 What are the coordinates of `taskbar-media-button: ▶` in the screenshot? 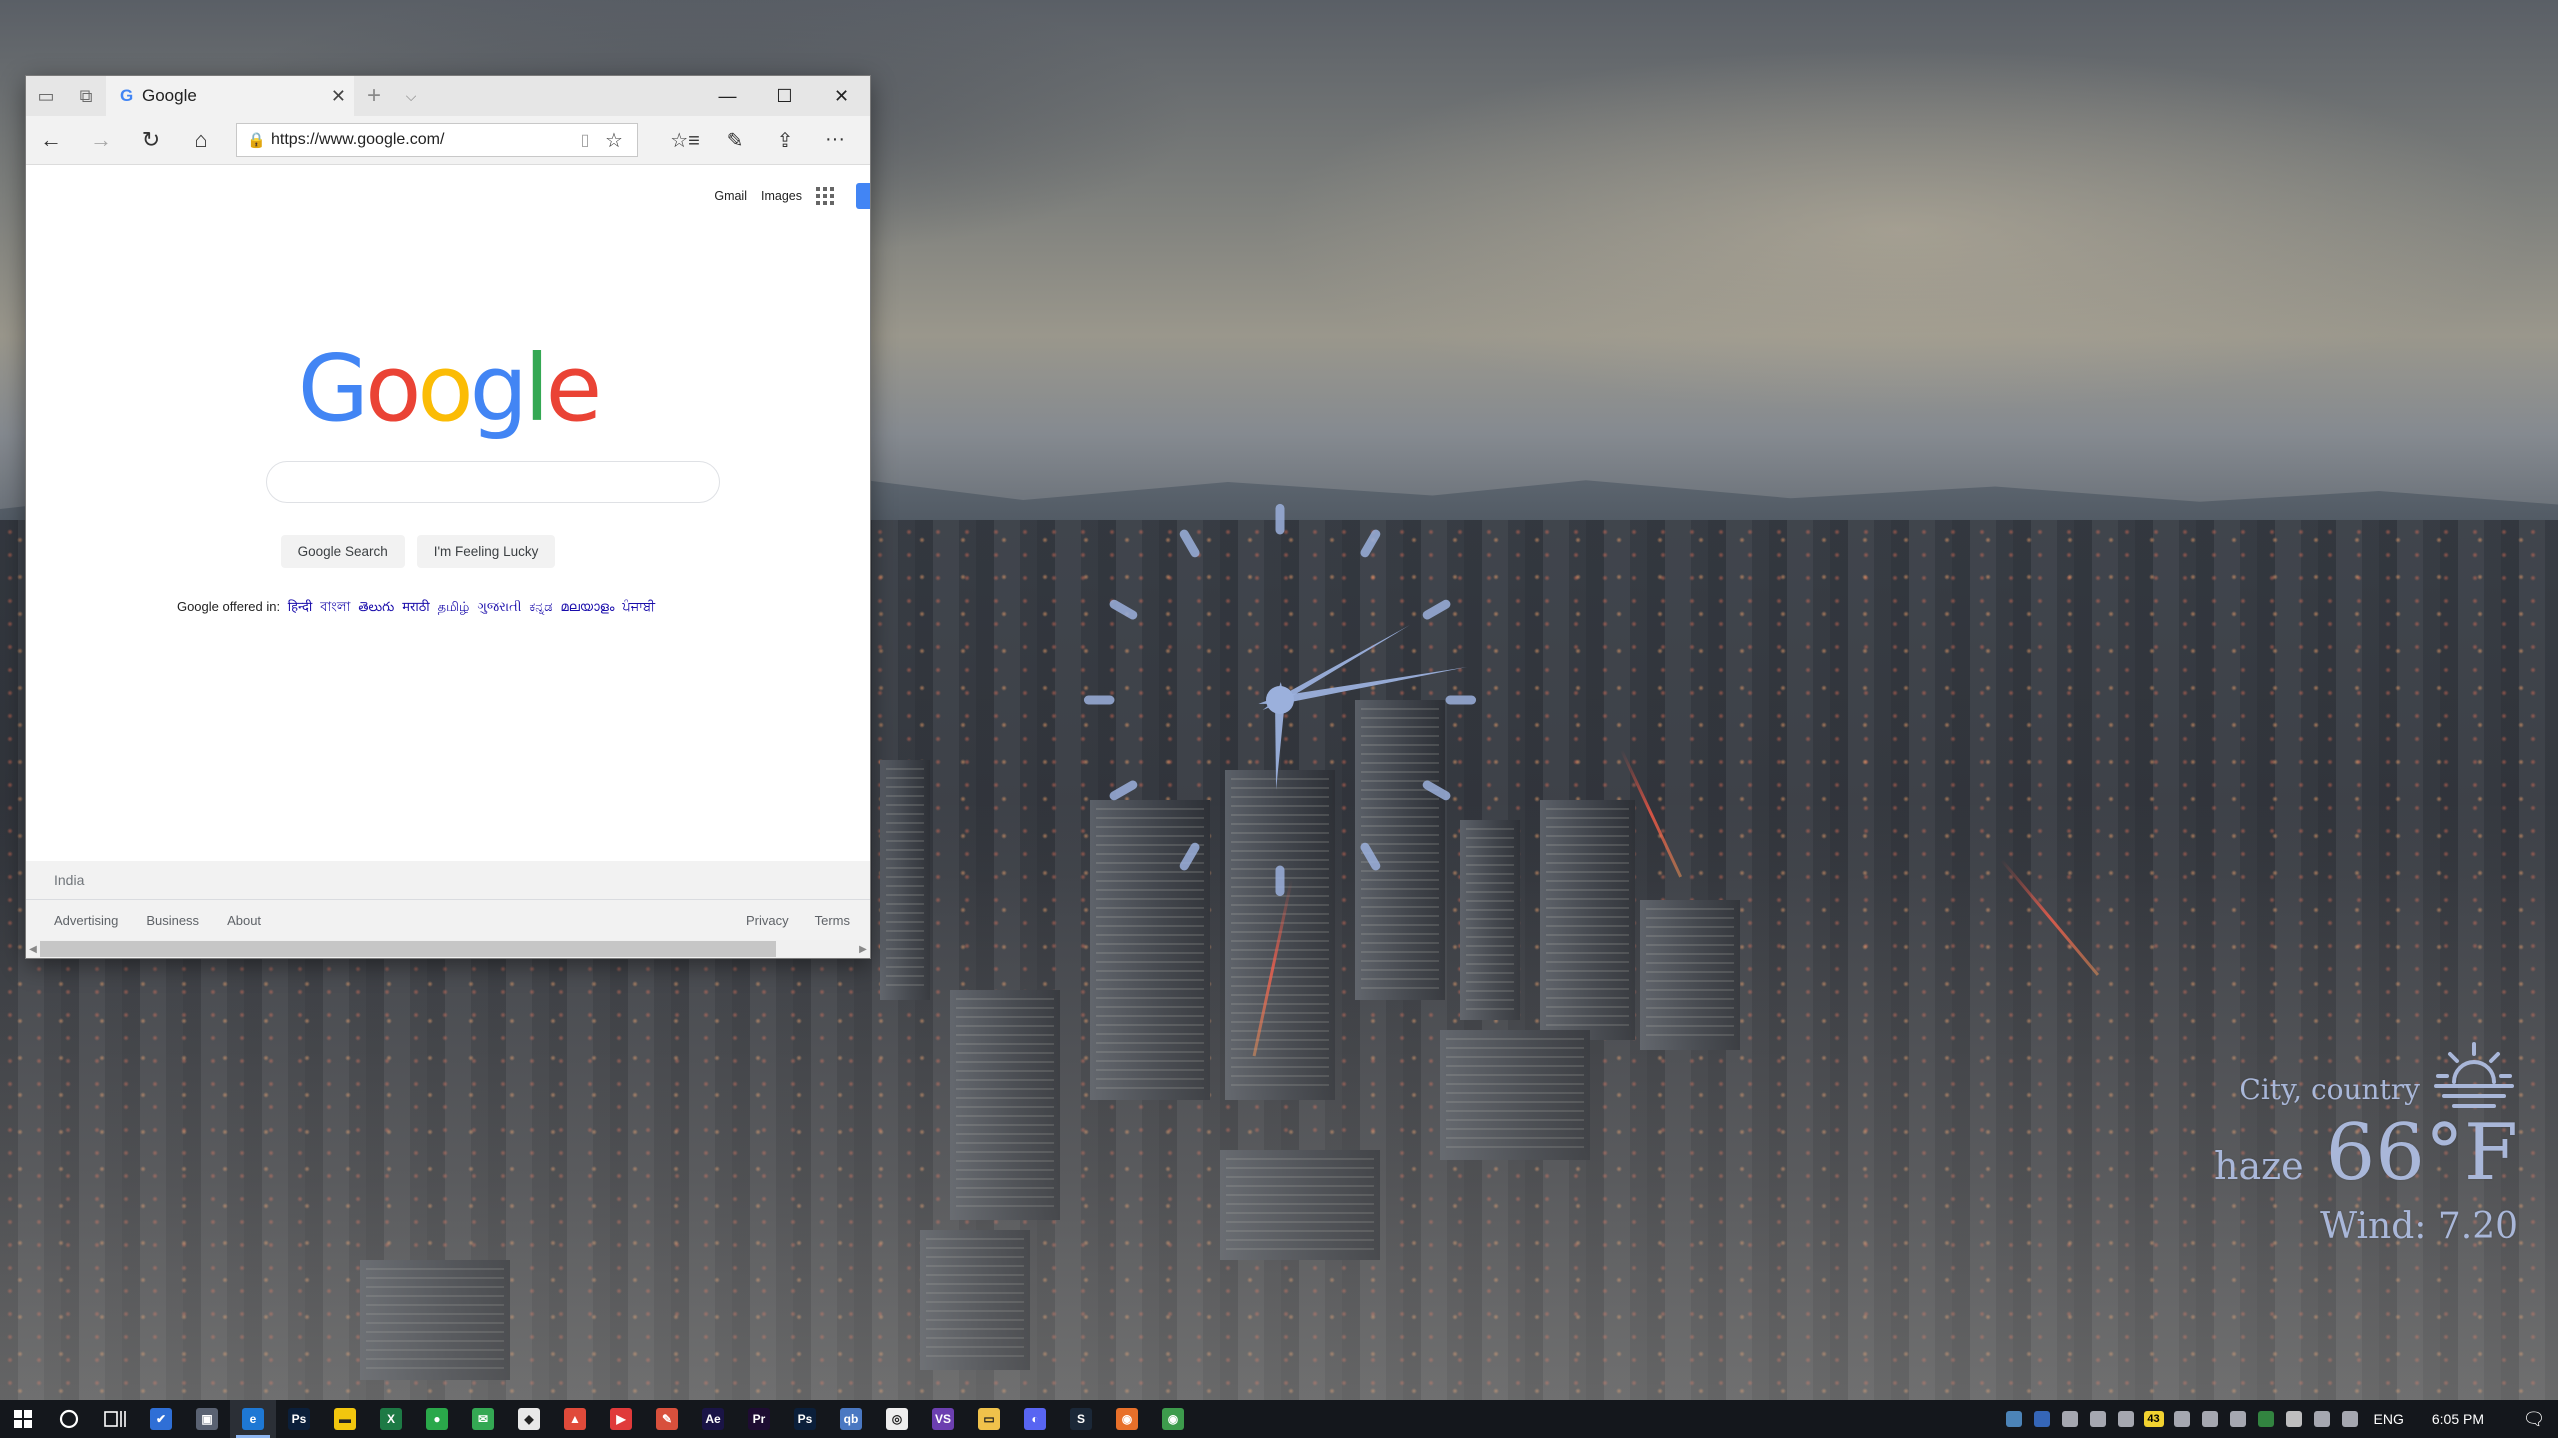 It's located at (621, 1419).